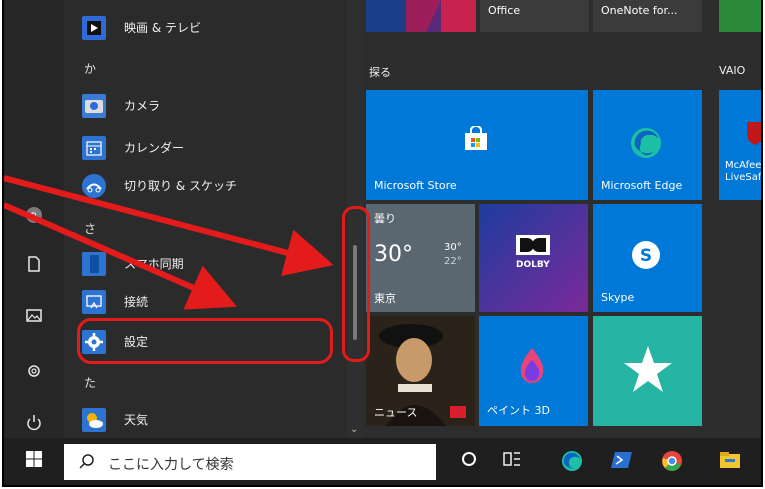  Describe the element at coordinates (120, 256) in the screenshot. I see `annotation-arrow-to-settings` at that location.